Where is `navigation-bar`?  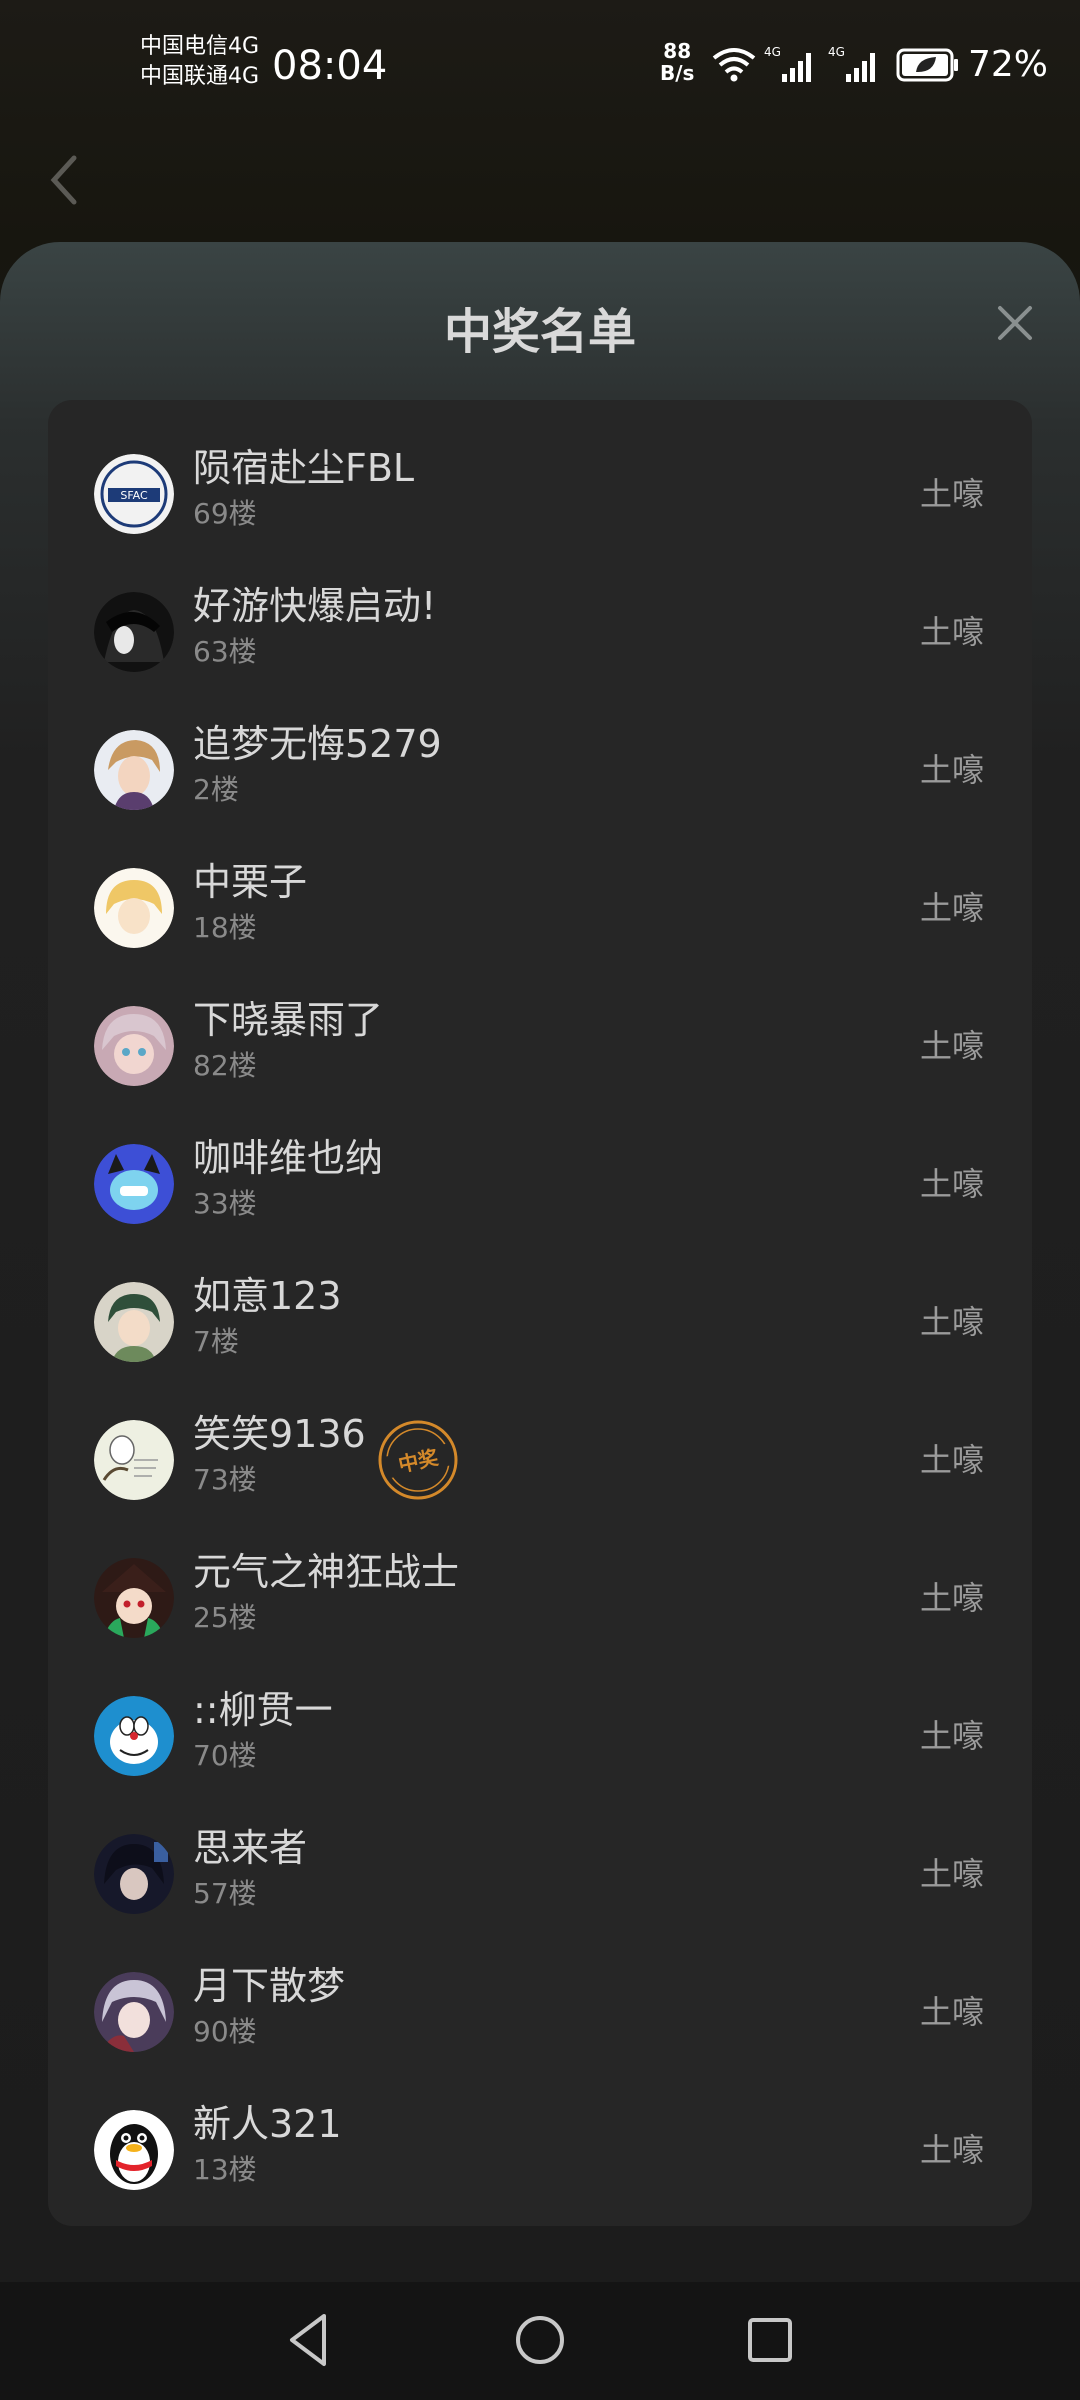
navigation-bar is located at coordinates (540, 2341).